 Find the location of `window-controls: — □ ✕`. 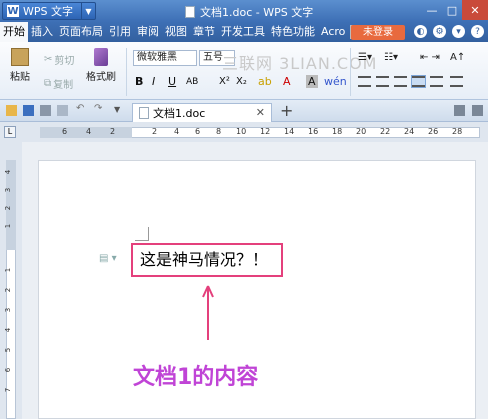

window-controls: — □ ✕ is located at coordinates (455, 10).